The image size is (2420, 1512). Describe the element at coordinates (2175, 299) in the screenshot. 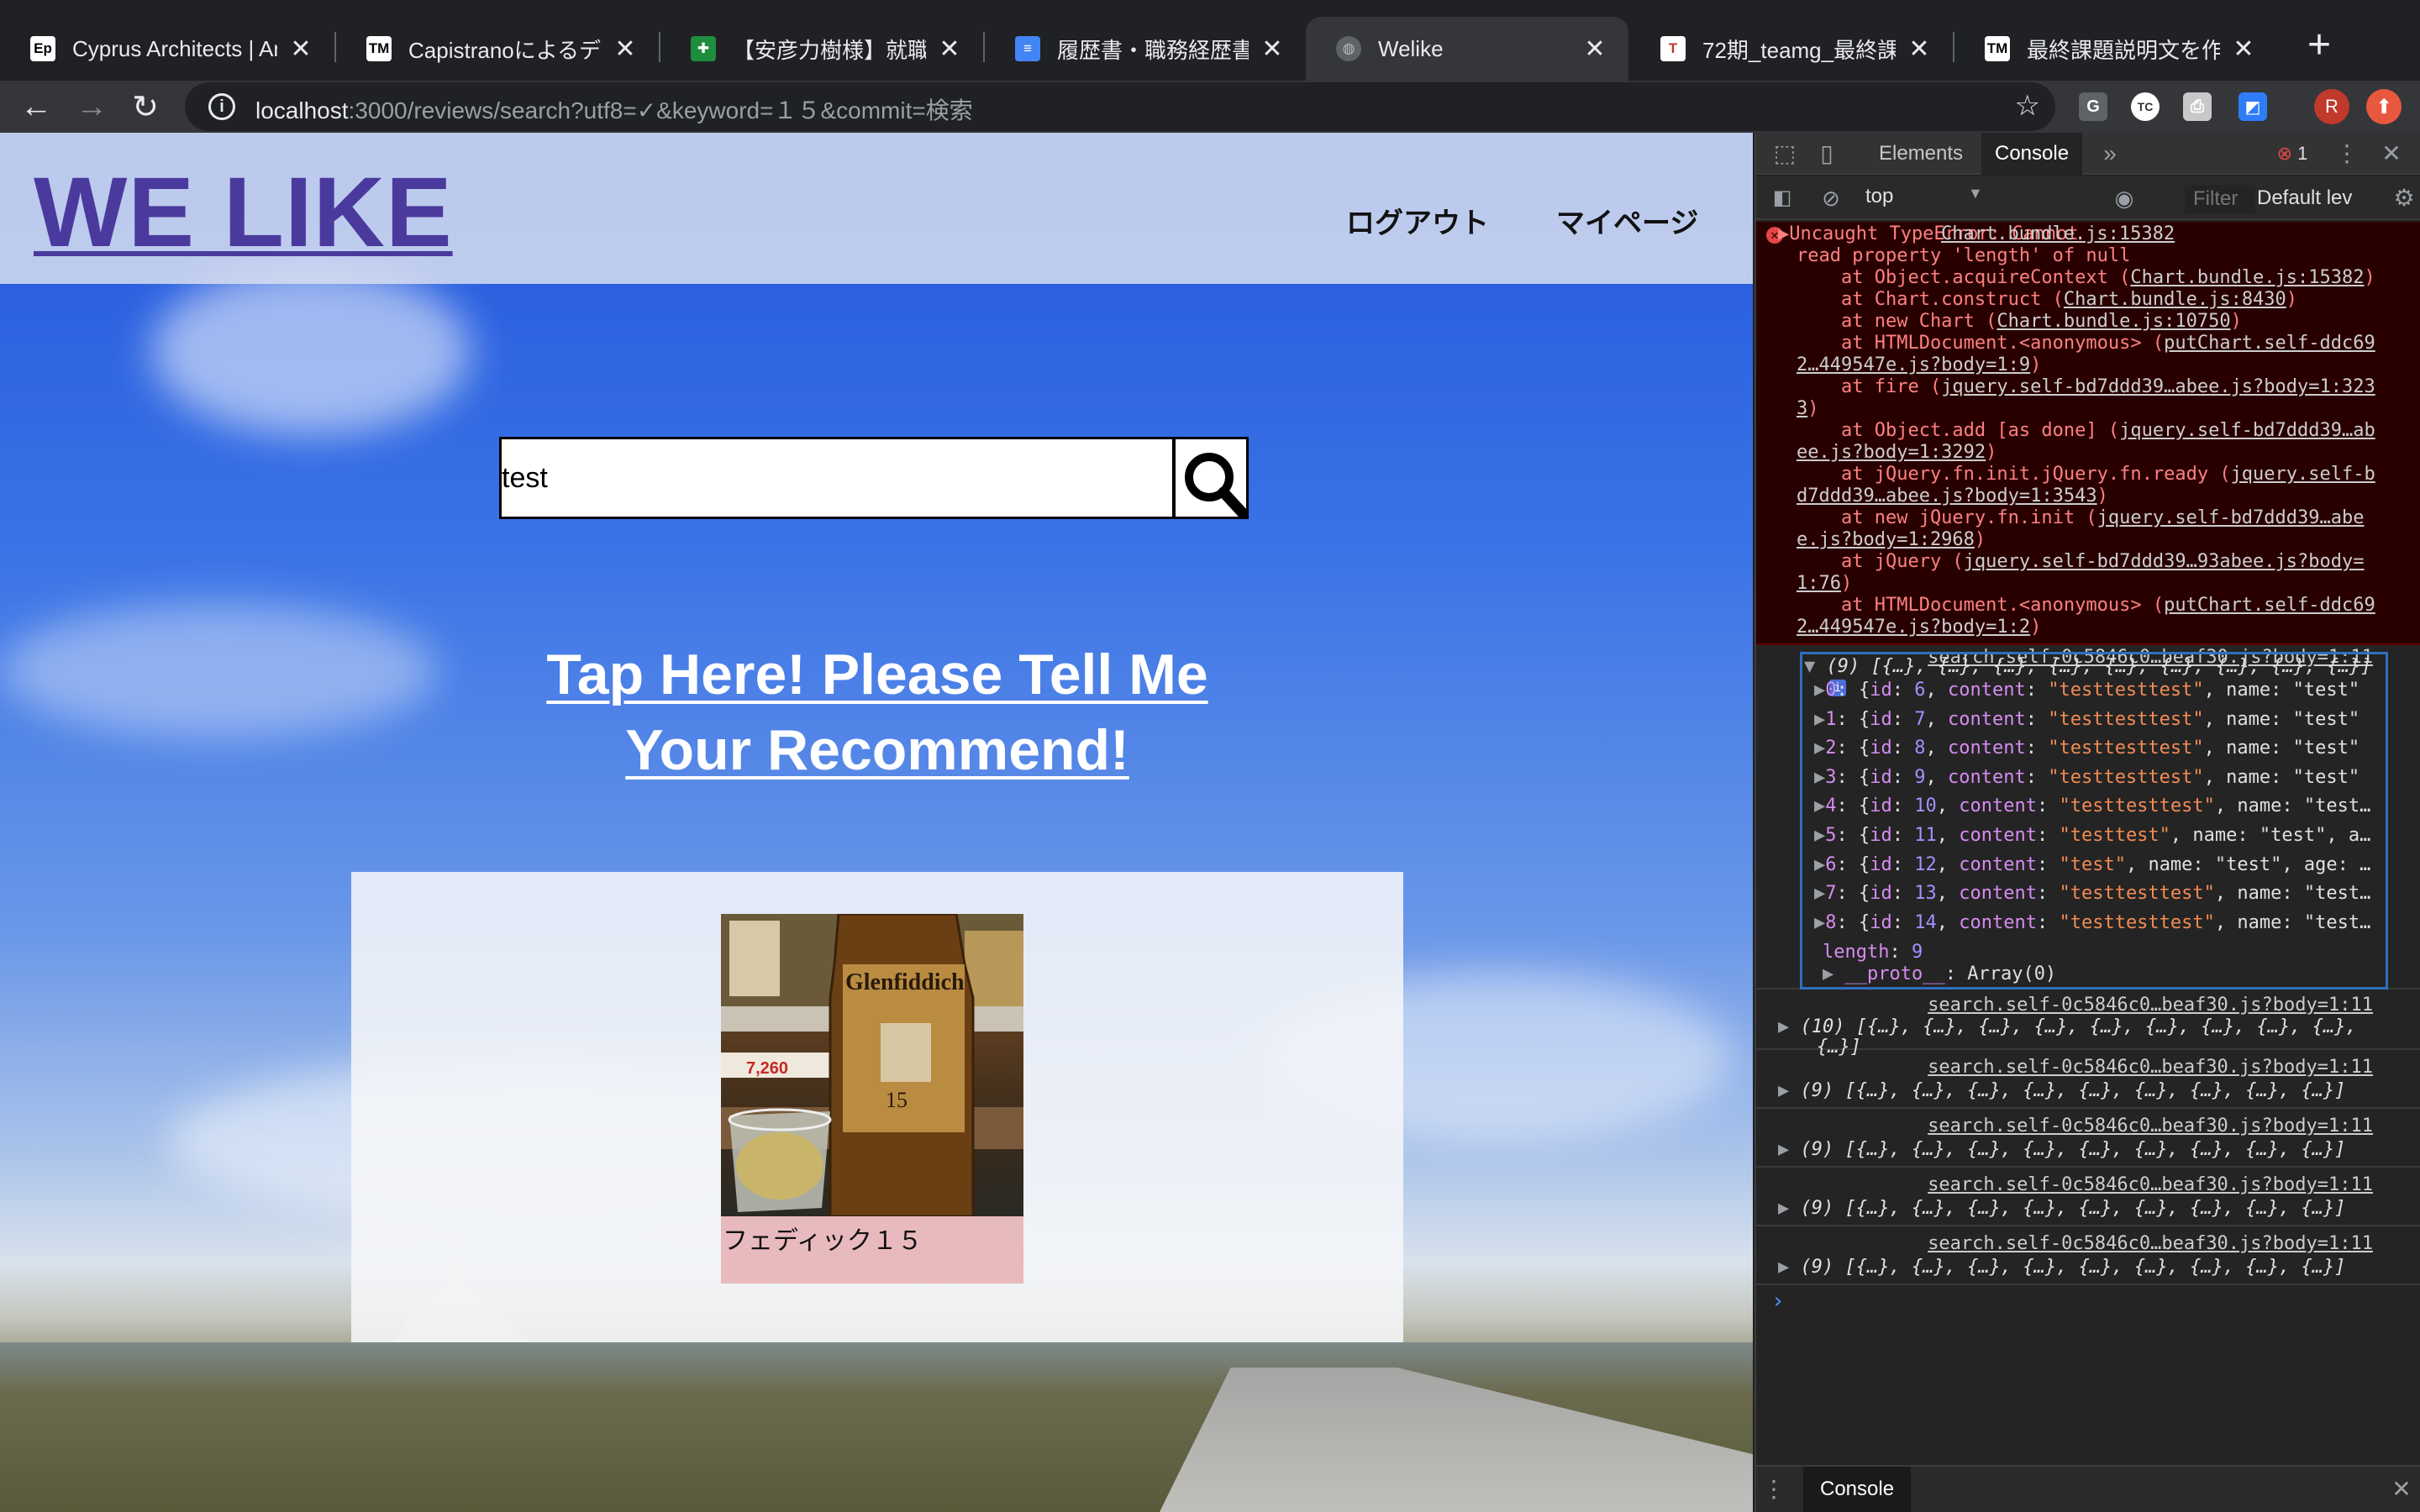

I see `stack-source-link: Chart.bundle.js:8430` at that location.